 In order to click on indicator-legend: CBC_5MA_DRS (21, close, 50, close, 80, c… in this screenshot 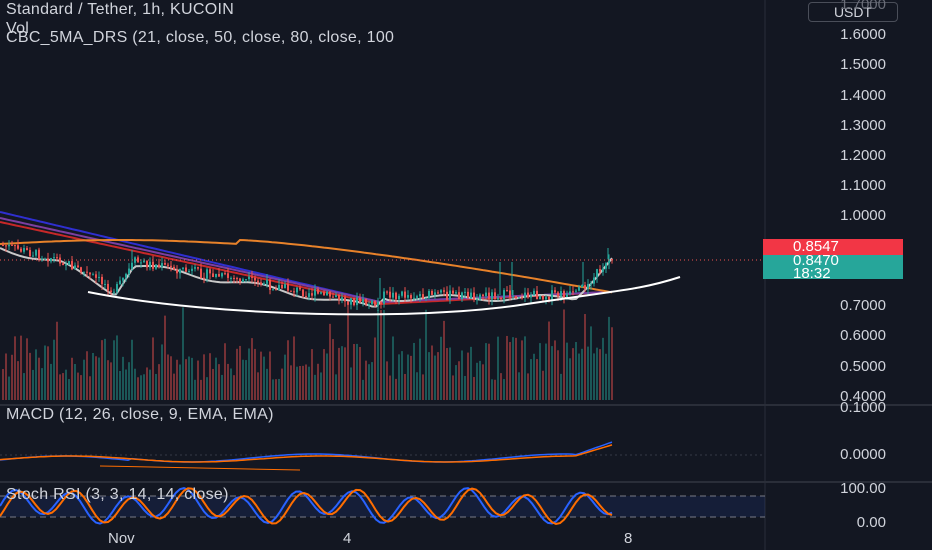, I will do `click(200, 38)`.